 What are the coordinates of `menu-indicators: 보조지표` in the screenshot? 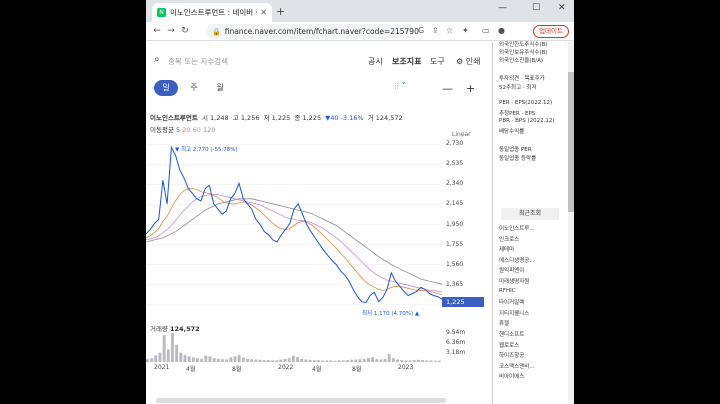 It's located at (406, 61).